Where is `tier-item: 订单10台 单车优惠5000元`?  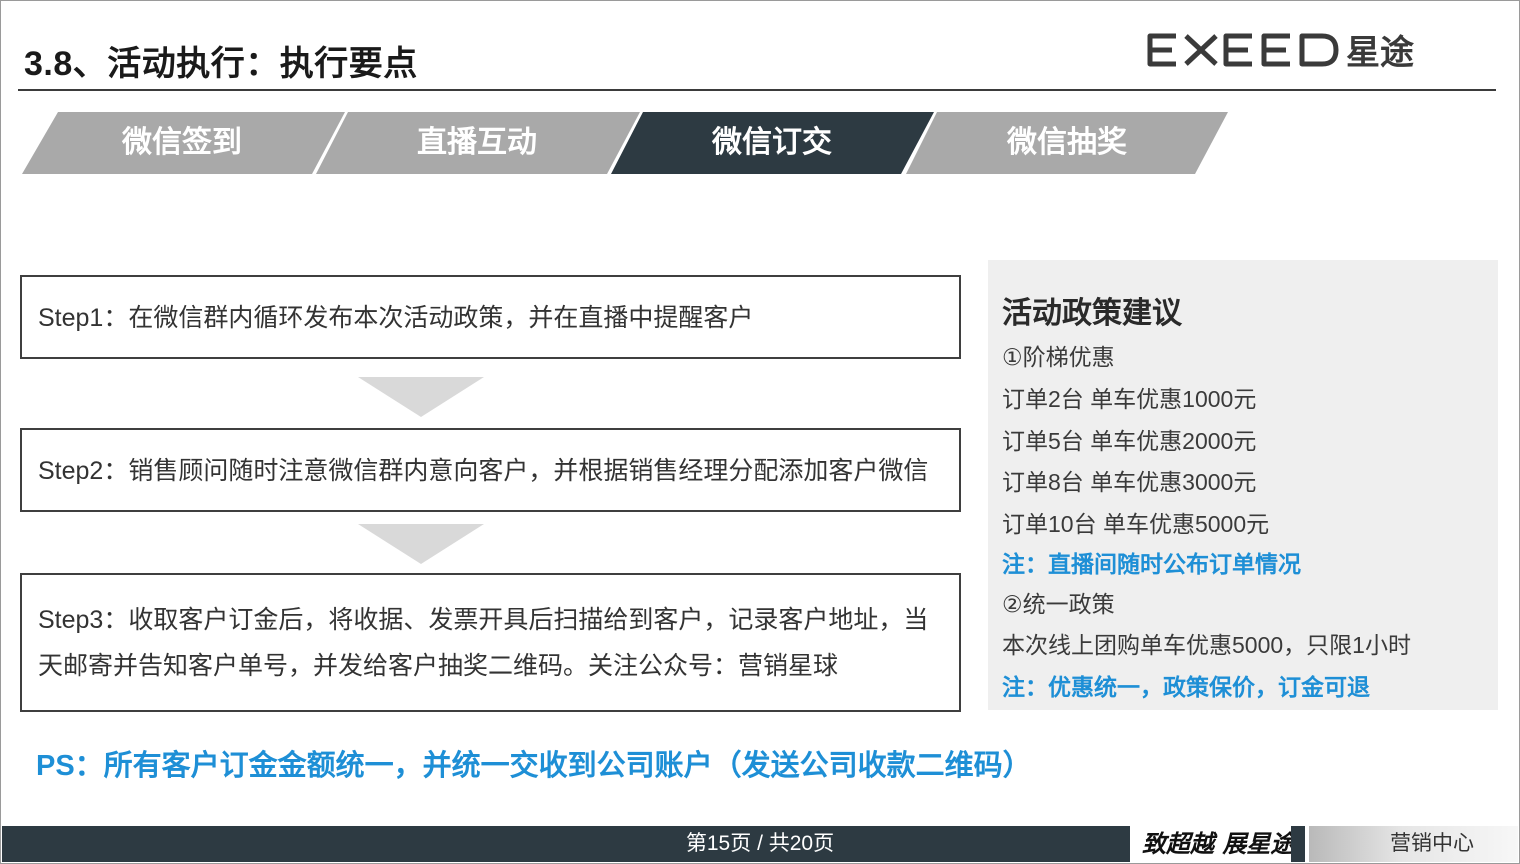 tier-item: 订单10台 单车优惠5000元 is located at coordinates (1136, 524).